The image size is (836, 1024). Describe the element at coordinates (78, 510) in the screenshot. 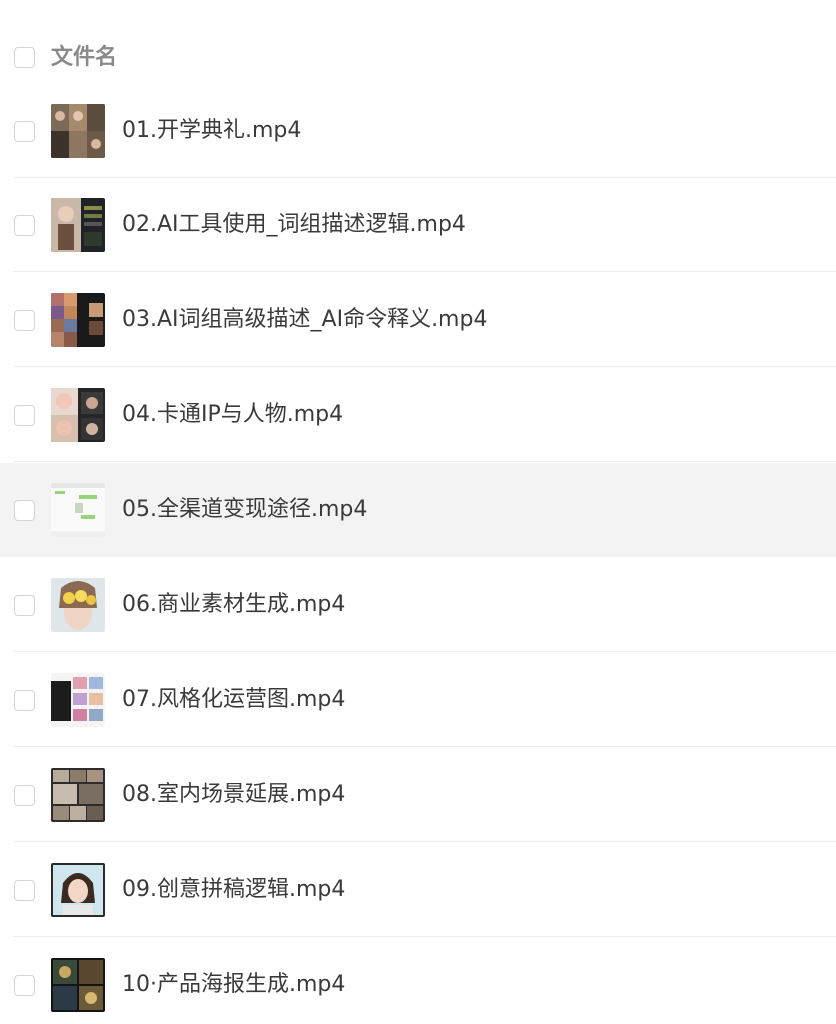

I see `video-thumbnail-chat-screenshot-icon` at that location.